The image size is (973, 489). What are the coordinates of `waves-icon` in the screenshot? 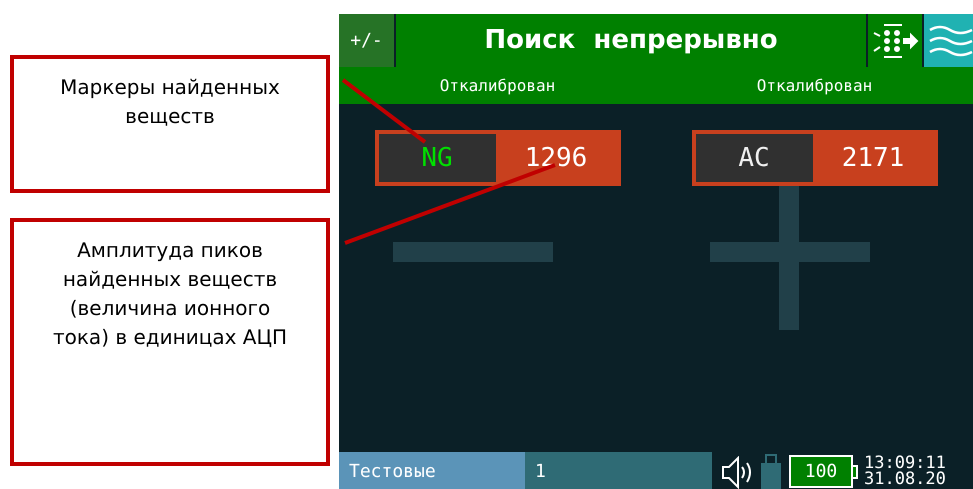 It's located at (950, 41).